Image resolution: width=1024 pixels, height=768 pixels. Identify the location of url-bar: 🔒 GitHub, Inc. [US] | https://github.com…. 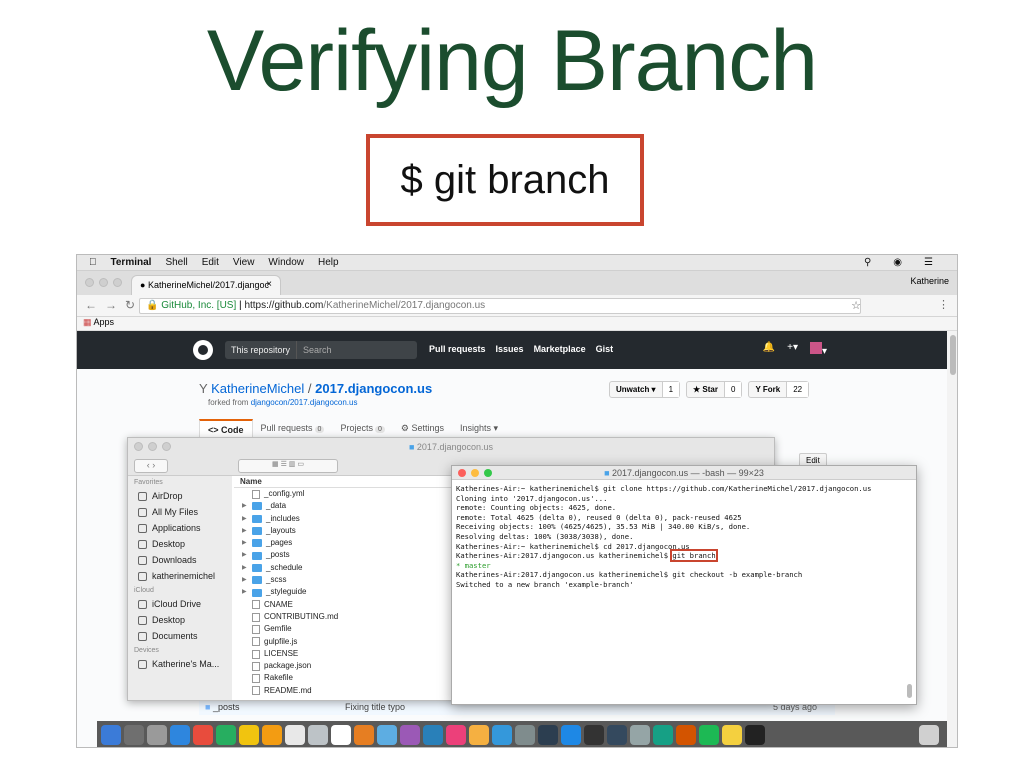
(500, 306).